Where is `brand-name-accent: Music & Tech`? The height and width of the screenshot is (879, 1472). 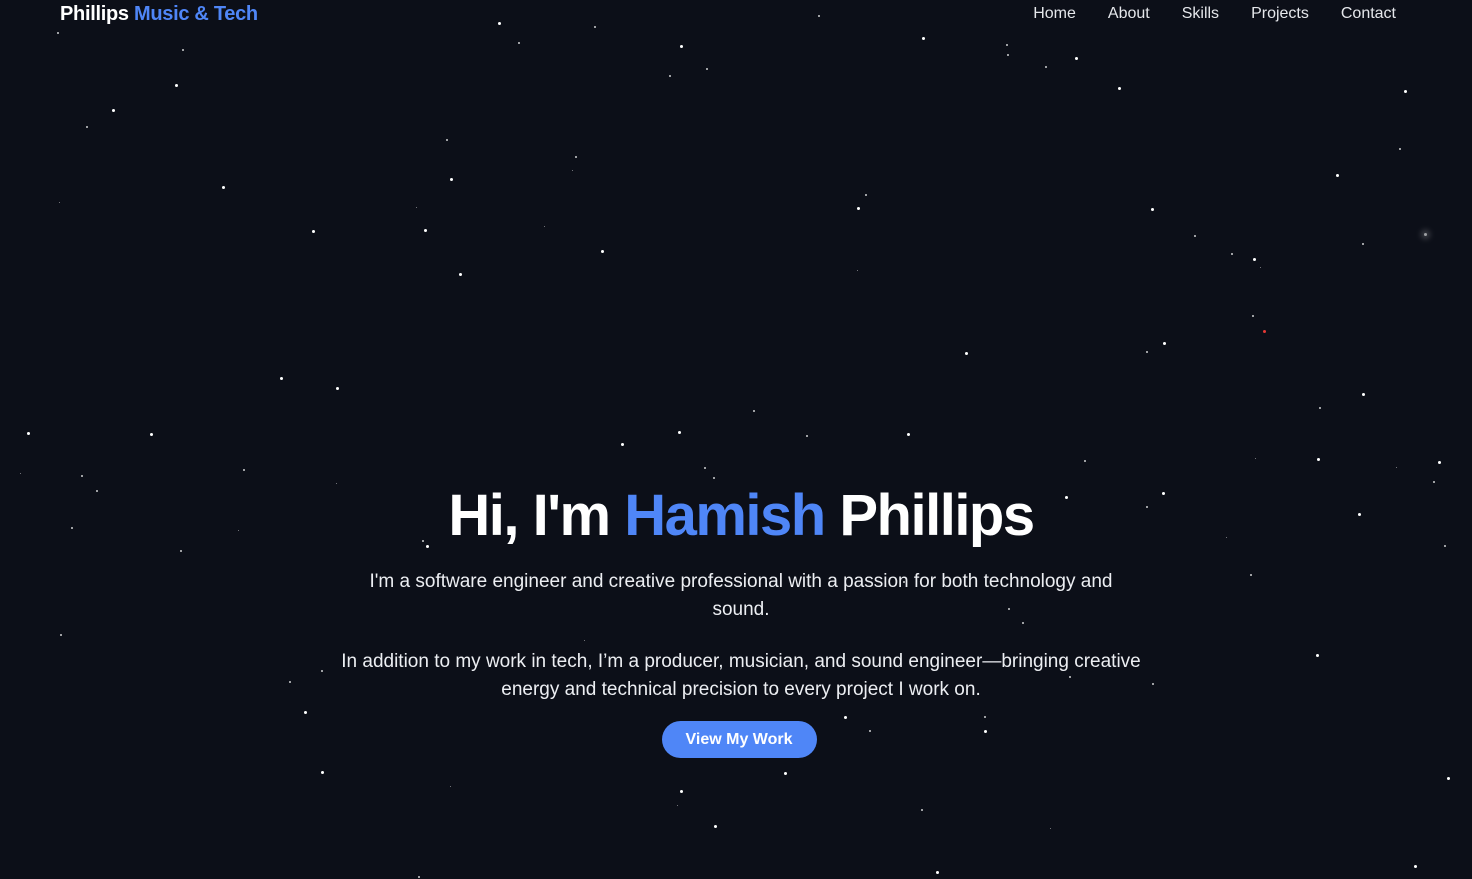 brand-name-accent: Music & Tech is located at coordinates (196, 14).